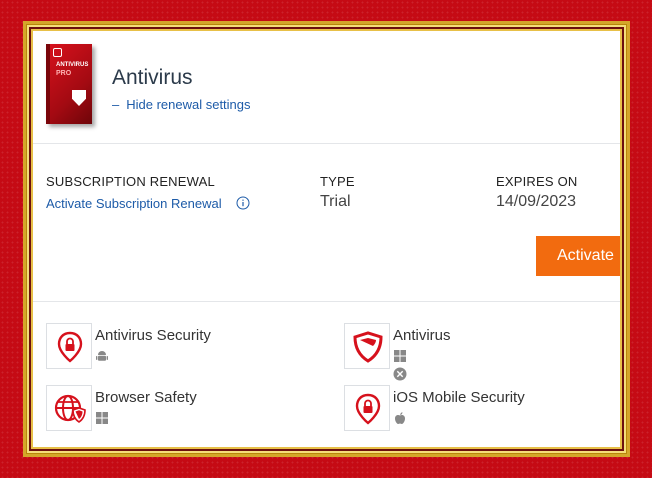  I want to click on info-icon, so click(243, 203).